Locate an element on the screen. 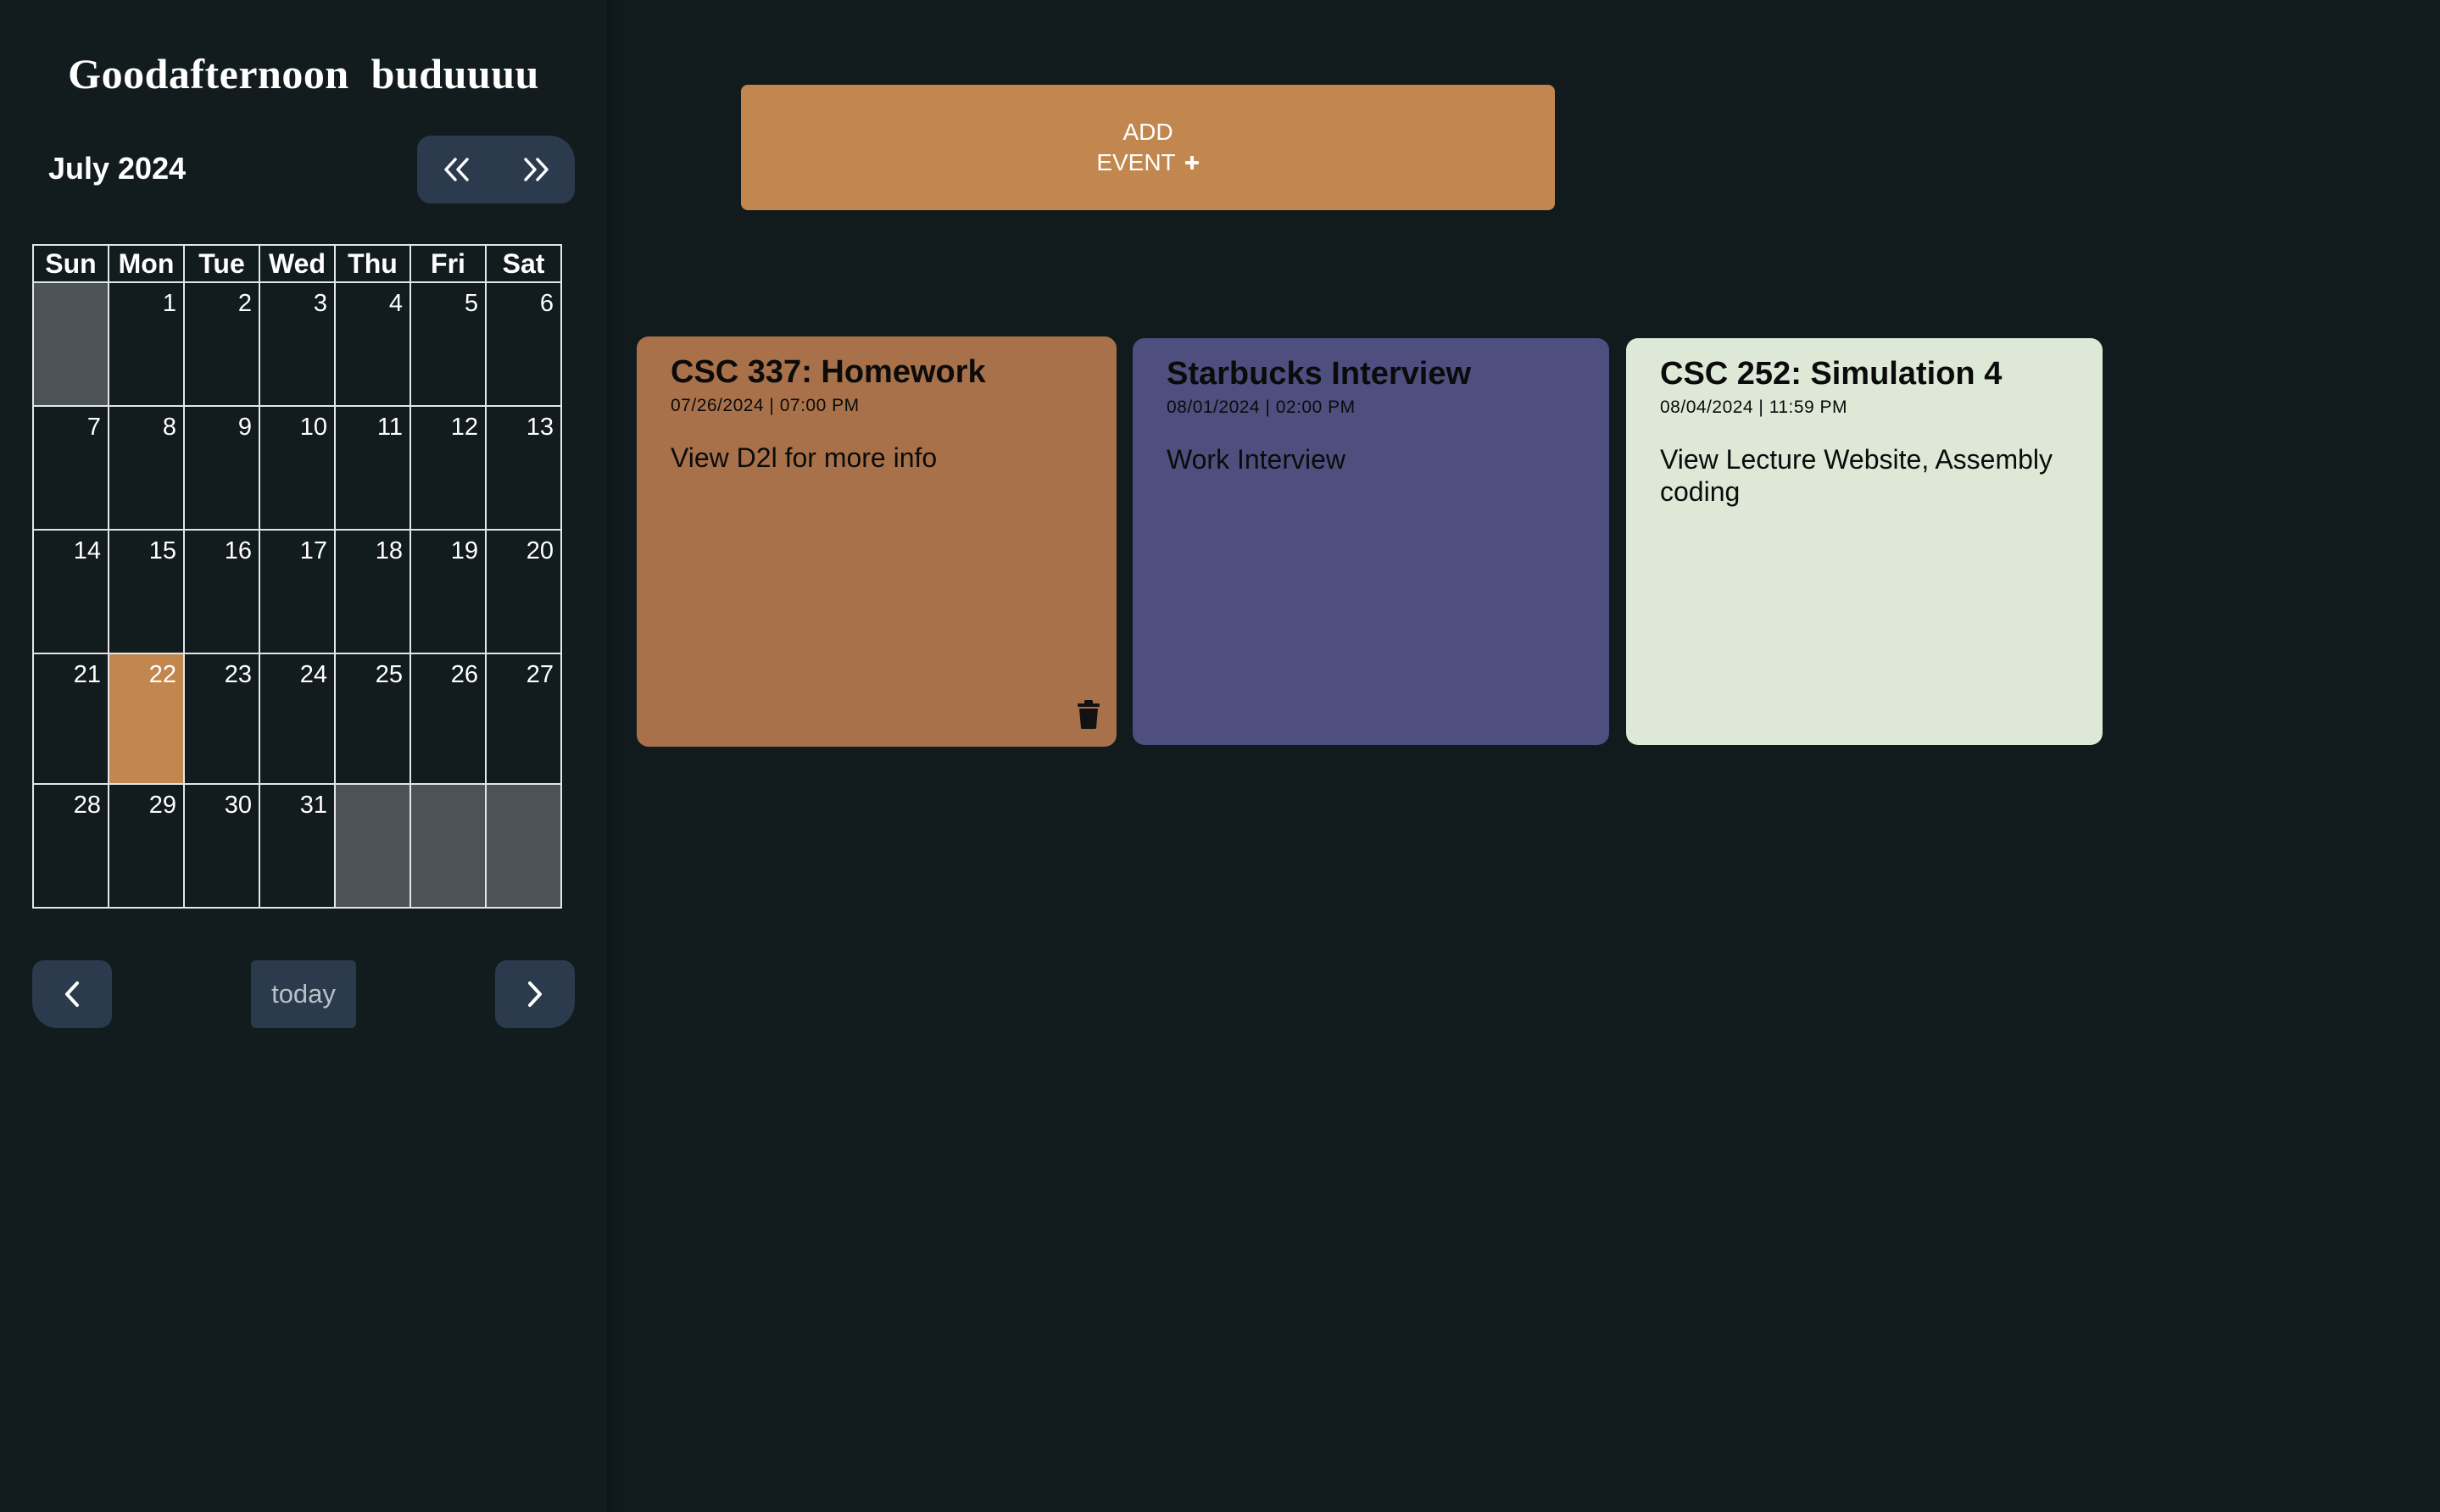 The width and height of the screenshot is (2440, 1512). weekday-thu: Thu is located at coordinates (372, 263).